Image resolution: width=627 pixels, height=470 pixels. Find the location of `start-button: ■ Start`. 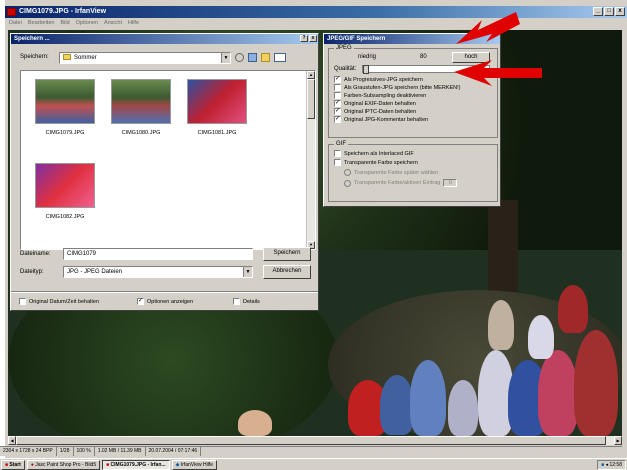

start-button: ■ Start is located at coordinates (13, 464).